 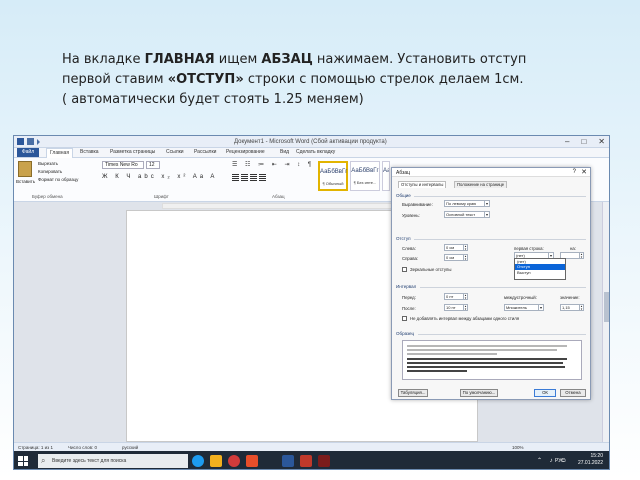 I want to click on windows-start-icon, so click(x=23, y=461).